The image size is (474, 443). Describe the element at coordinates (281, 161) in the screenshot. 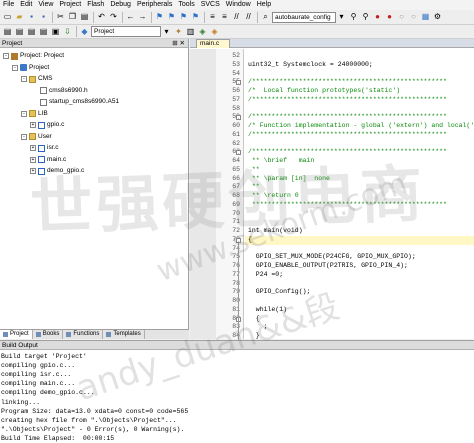

I see `code-line: ** \brief main` at that location.